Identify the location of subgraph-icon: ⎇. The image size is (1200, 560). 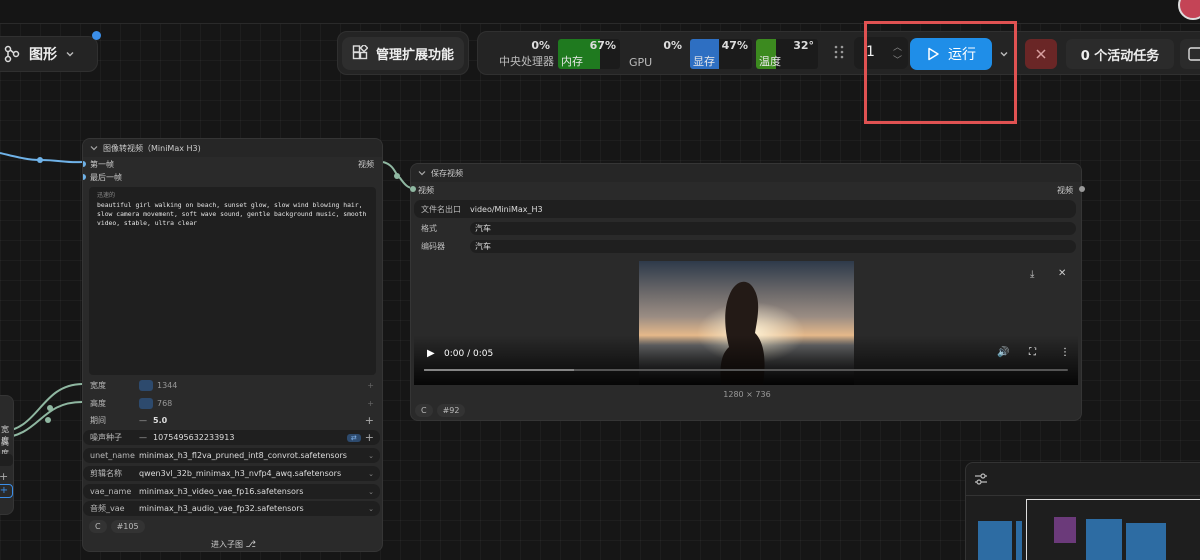
(250, 545).